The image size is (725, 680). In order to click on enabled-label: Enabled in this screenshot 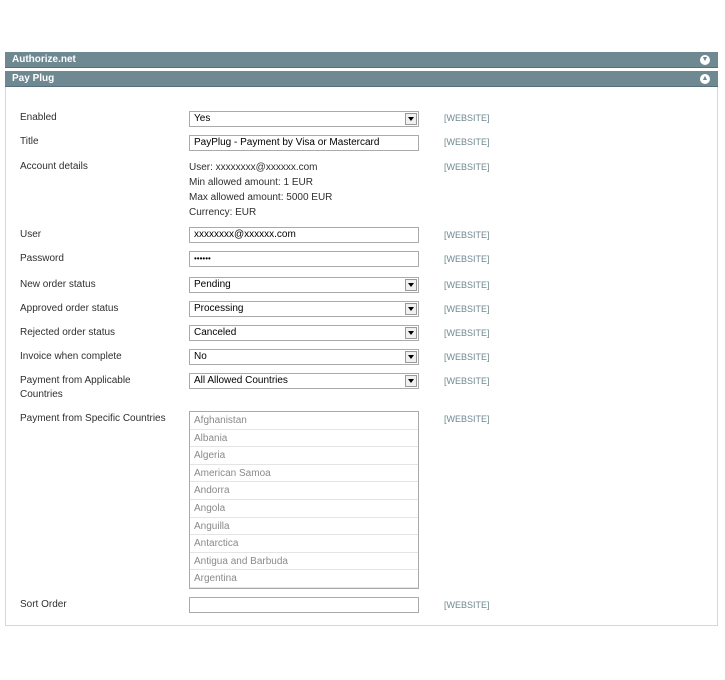, I will do `click(38, 117)`.